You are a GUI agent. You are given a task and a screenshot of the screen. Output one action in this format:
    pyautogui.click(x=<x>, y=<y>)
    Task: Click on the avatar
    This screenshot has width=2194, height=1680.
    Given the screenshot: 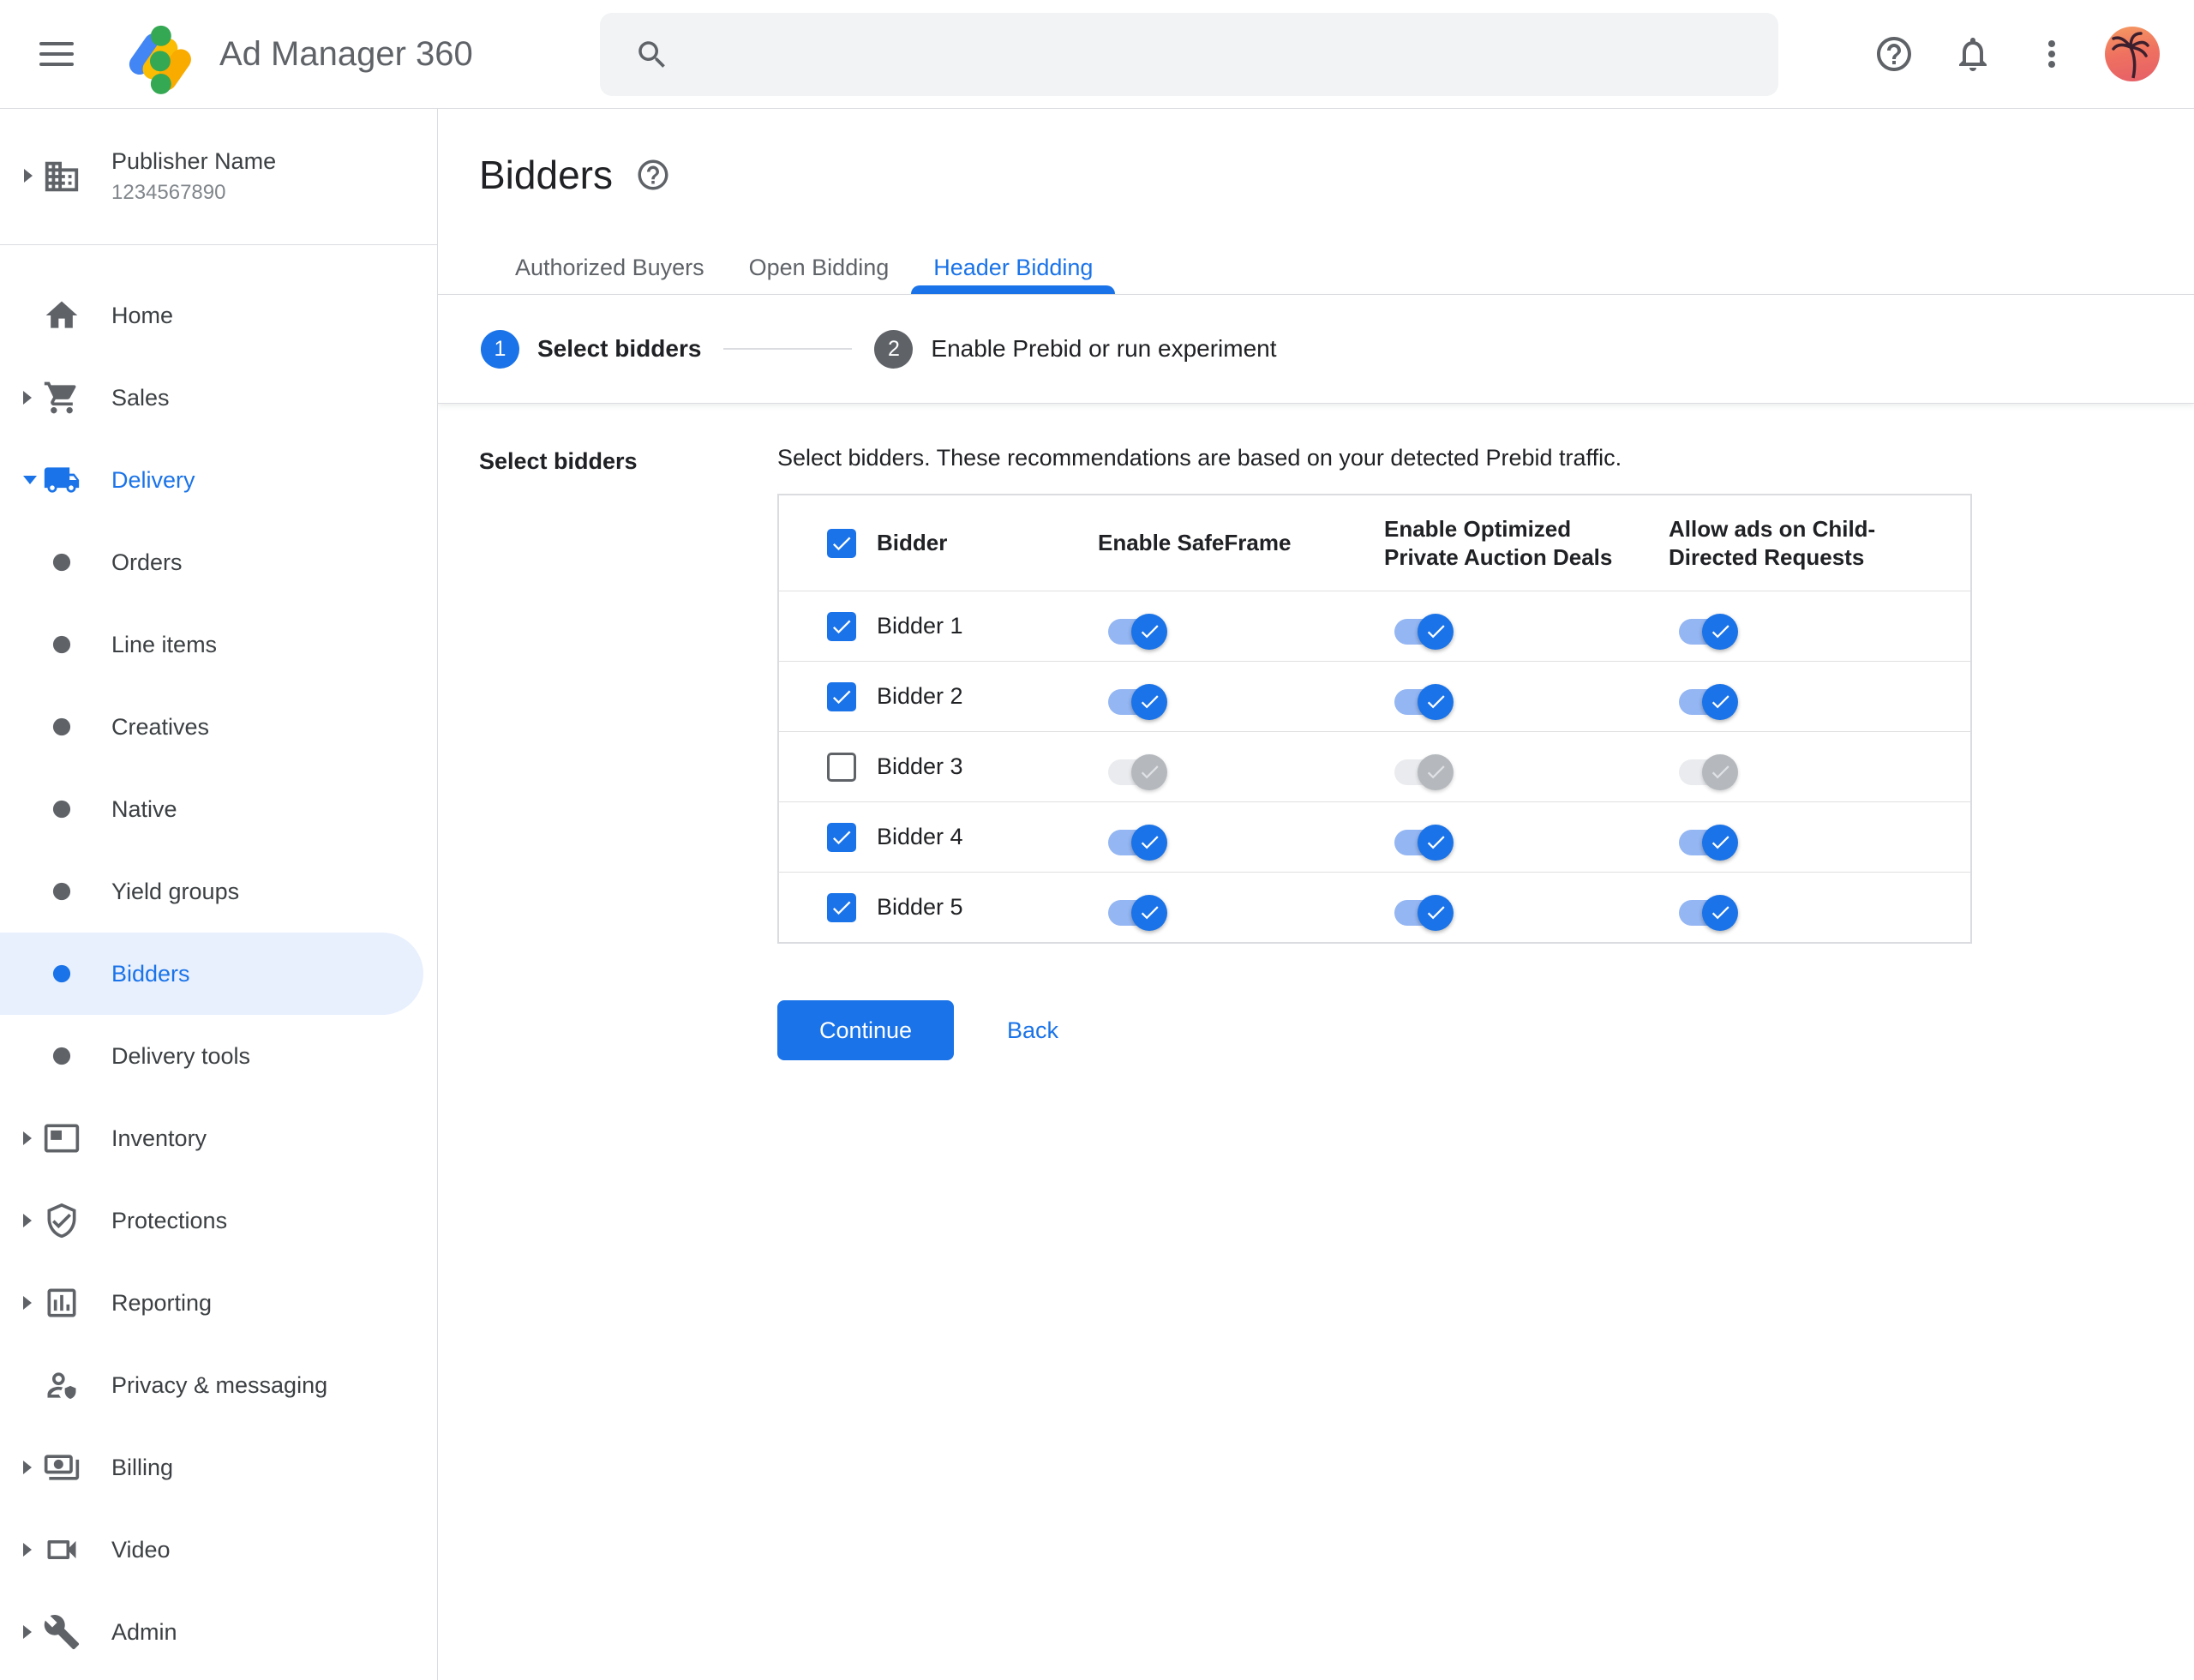 What is the action you would take?
    pyautogui.click(x=2132, y=54)
    